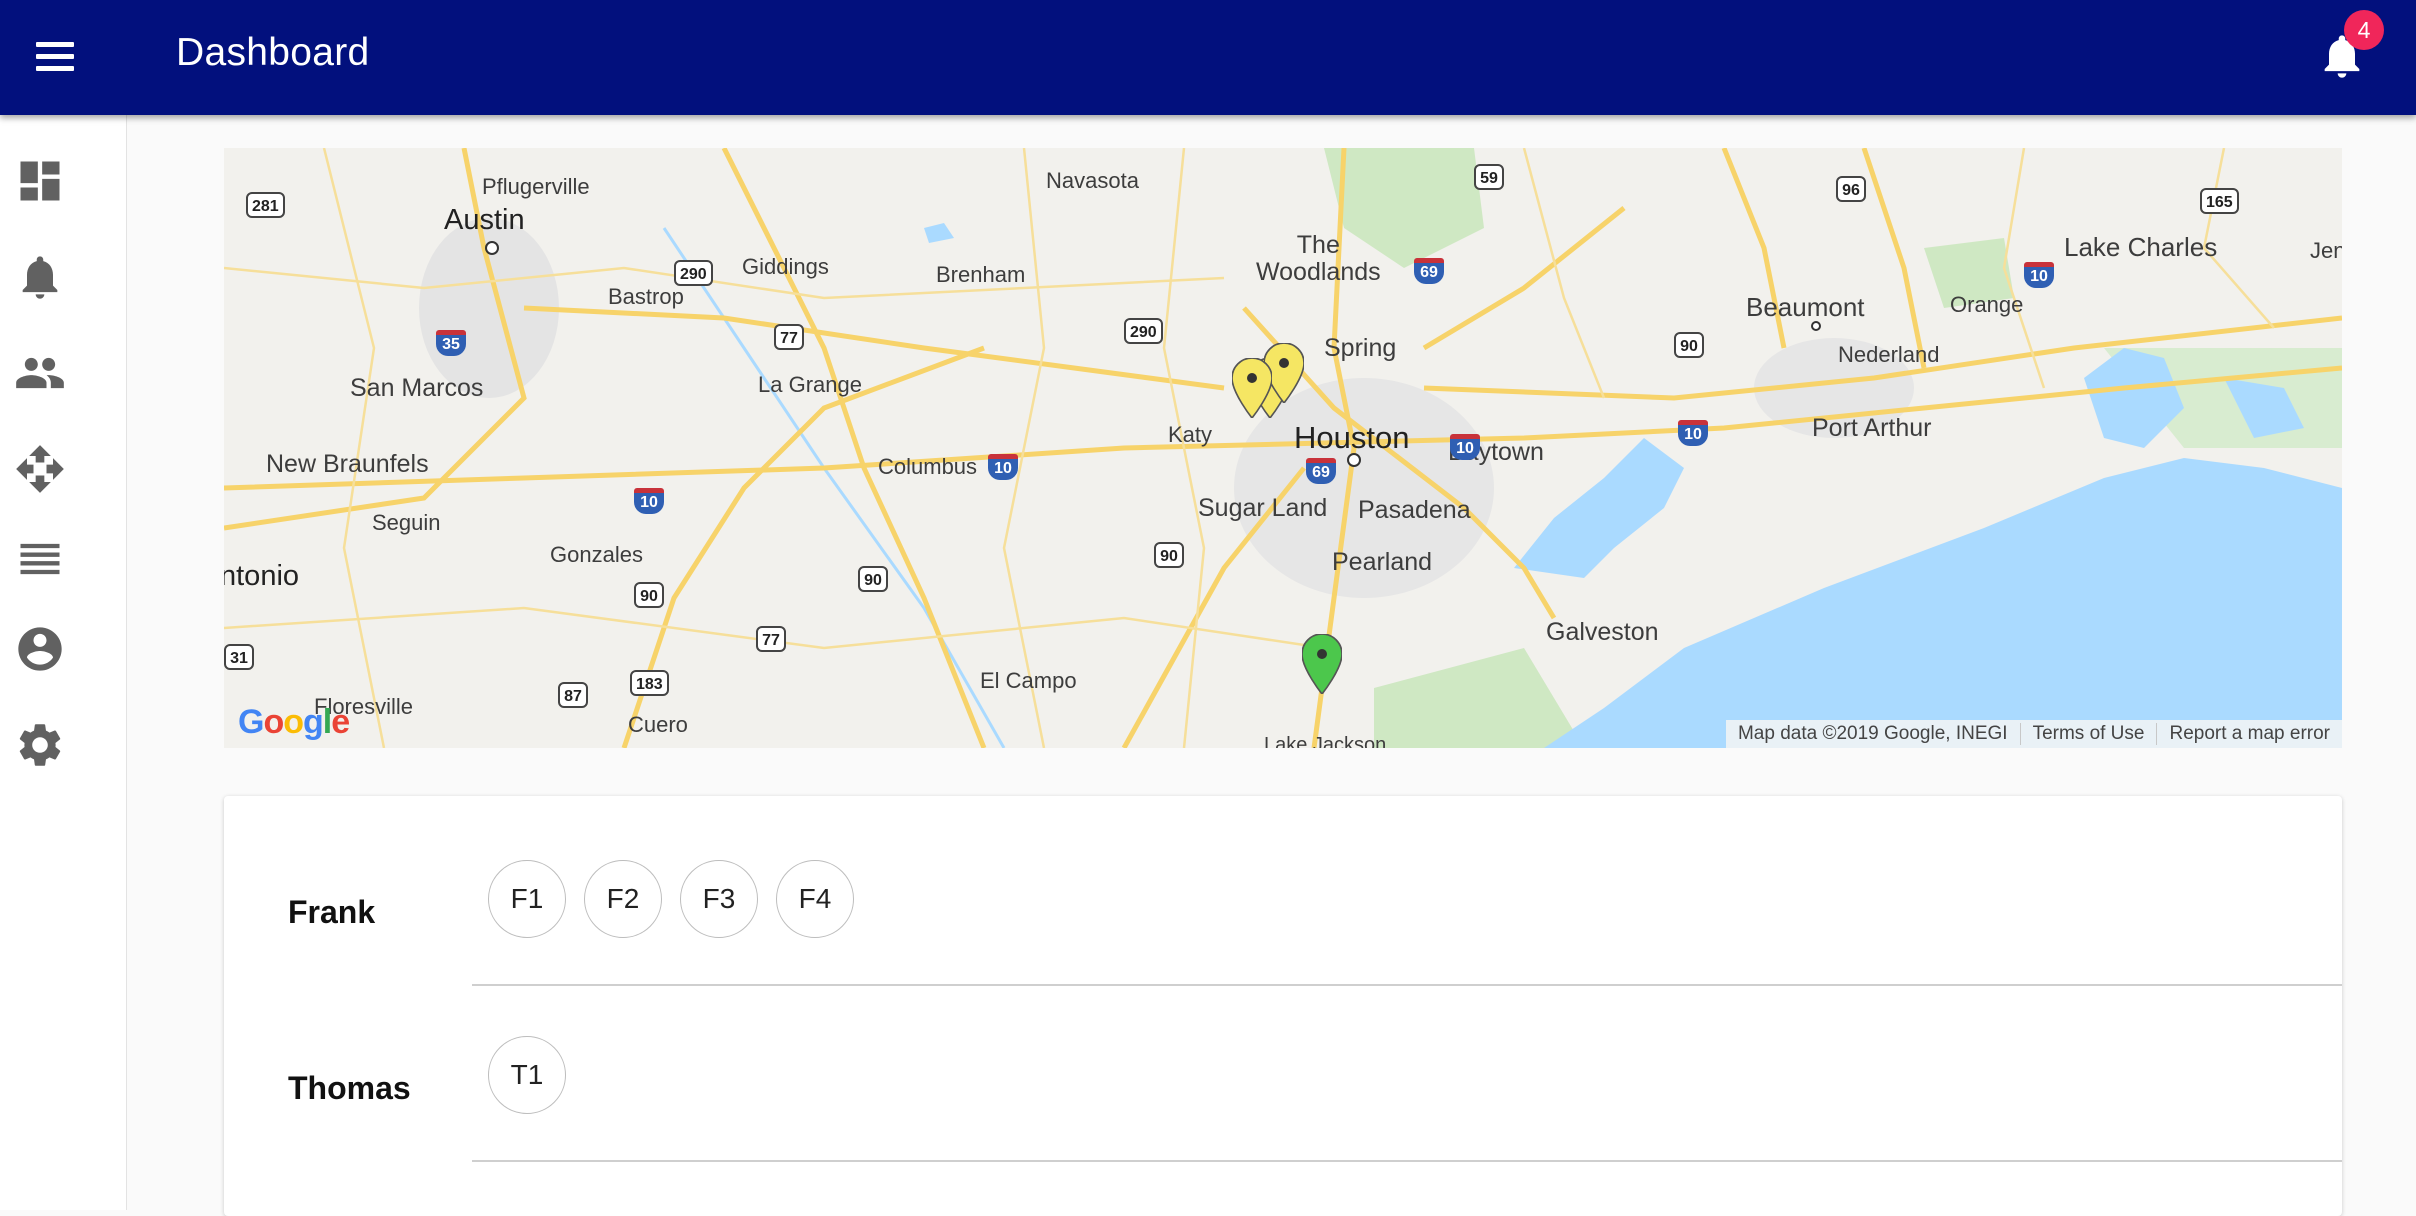 This screenshot has width=2416, height=1216. Describe the element at coordinates (1092, 180) in the screenshot. I see `map-label: Navasota` at that location.